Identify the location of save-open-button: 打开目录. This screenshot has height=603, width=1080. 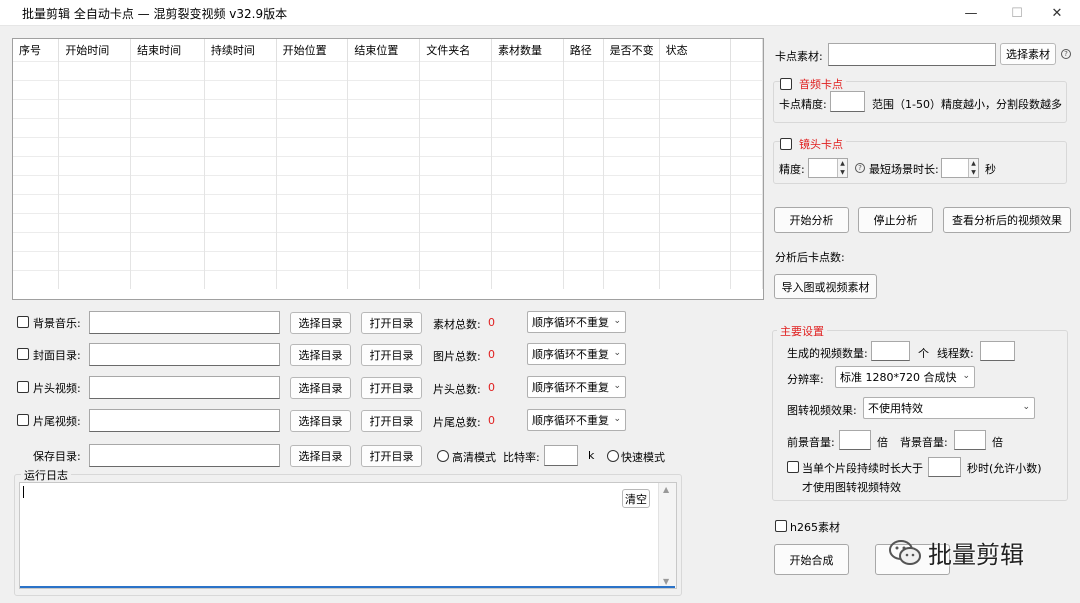
(391, 456).